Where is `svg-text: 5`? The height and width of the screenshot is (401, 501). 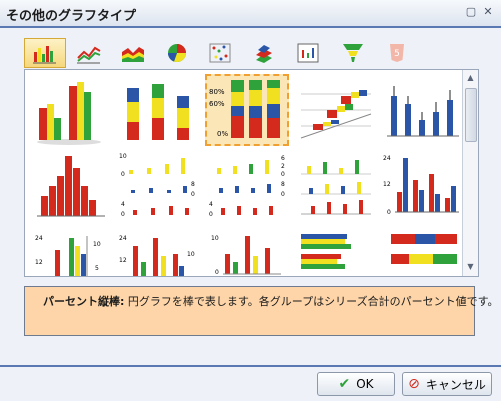 svg-text: 5 is located at coordinates (397, 54).